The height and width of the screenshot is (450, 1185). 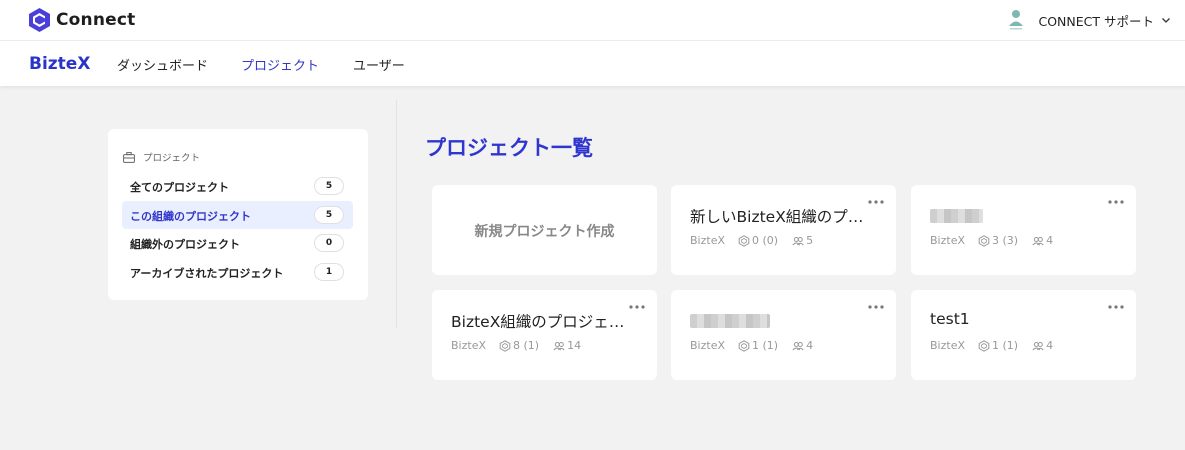 What do you see at coordinates (1016, 20) in the screenshot?
I see `avatar` at bounding box center [1016, 20].